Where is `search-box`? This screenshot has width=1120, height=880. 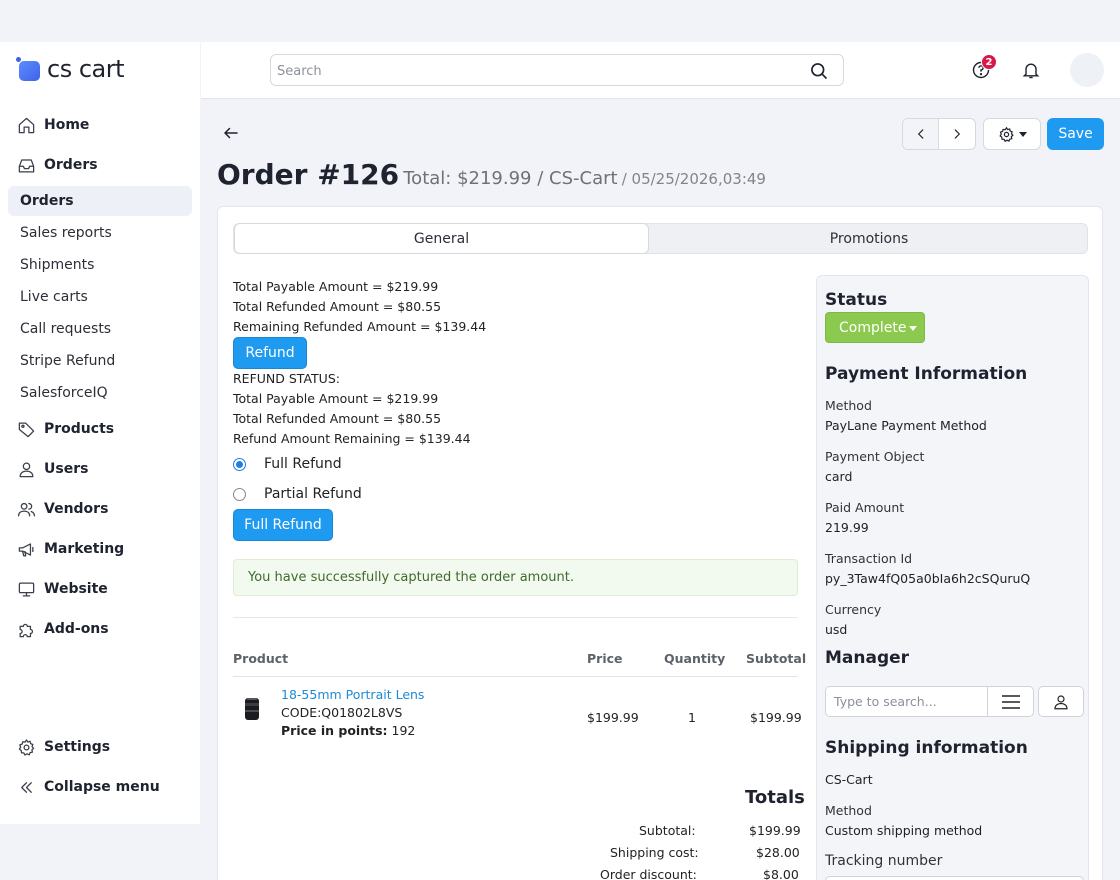
search-box is located at coordinates (557, 70).